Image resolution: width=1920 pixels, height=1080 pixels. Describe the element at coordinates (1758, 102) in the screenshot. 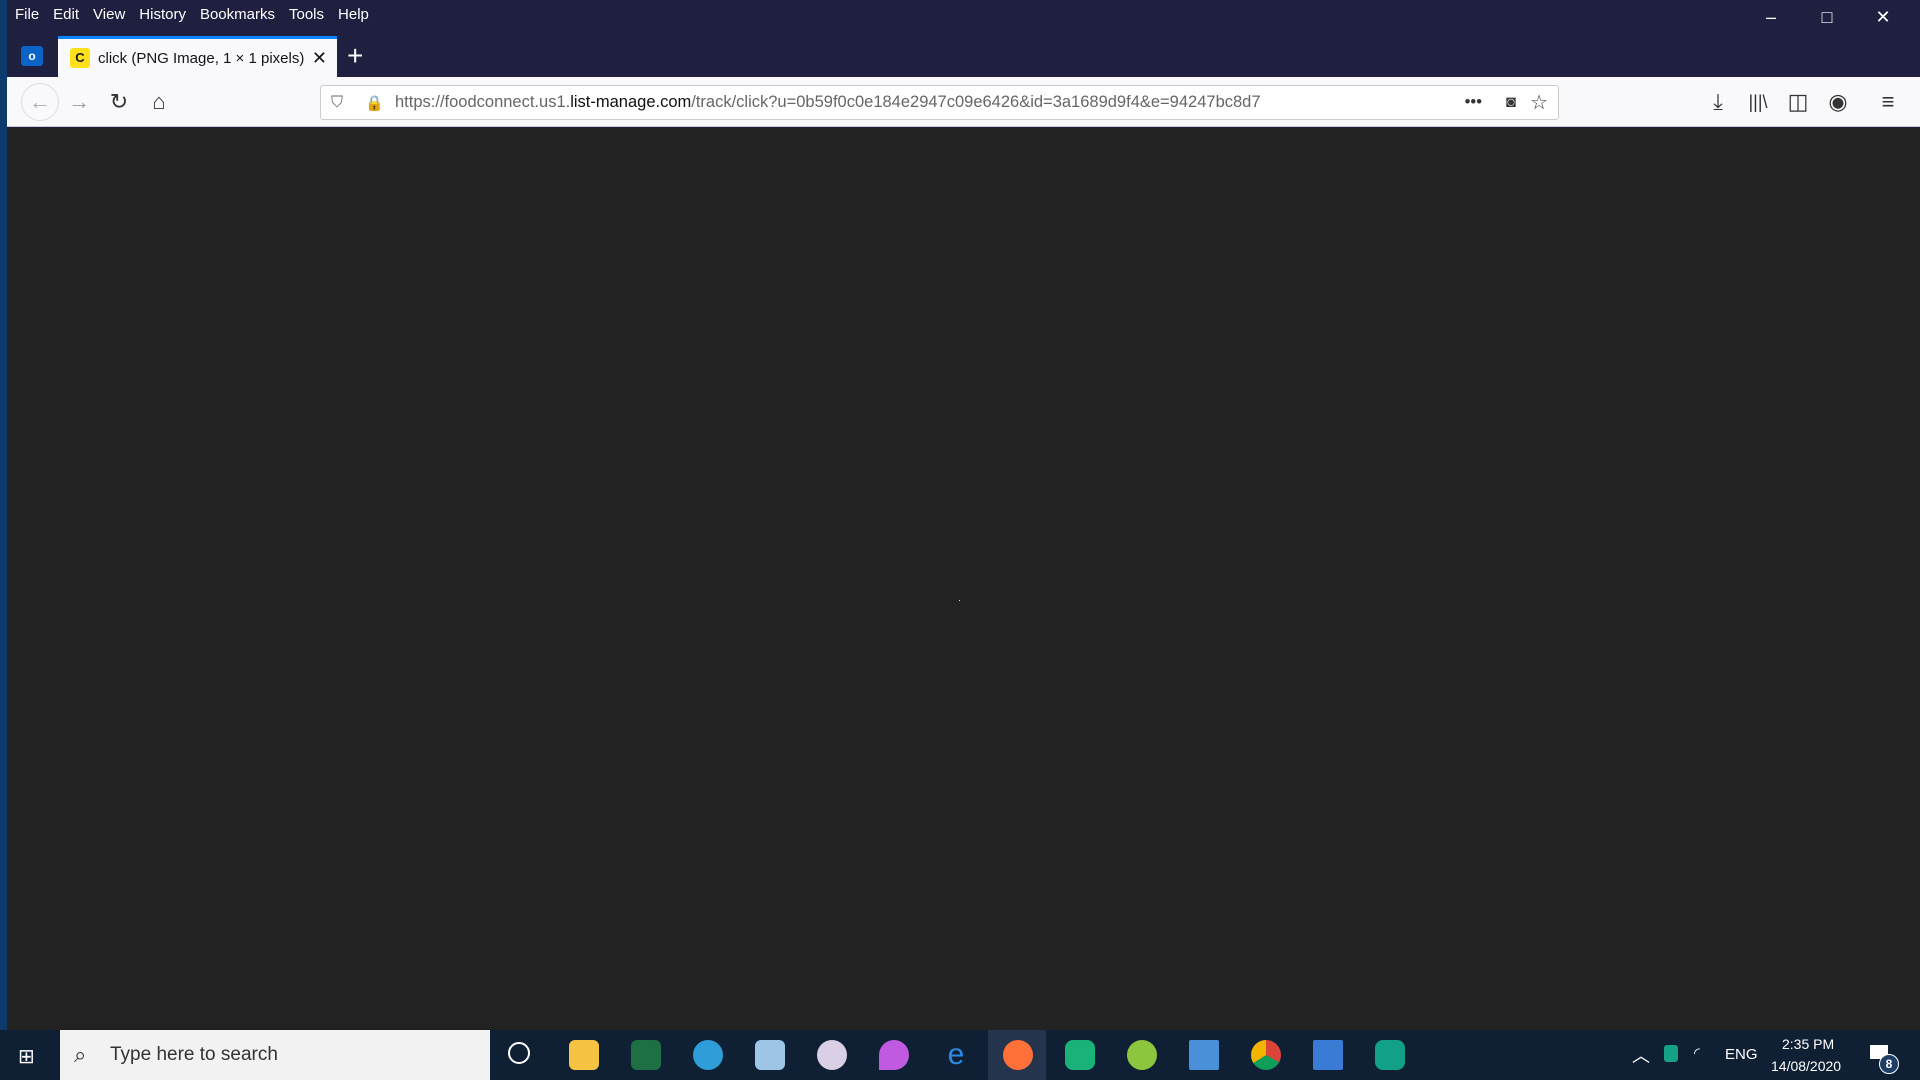

I see `library-icon: |||\` at that location.